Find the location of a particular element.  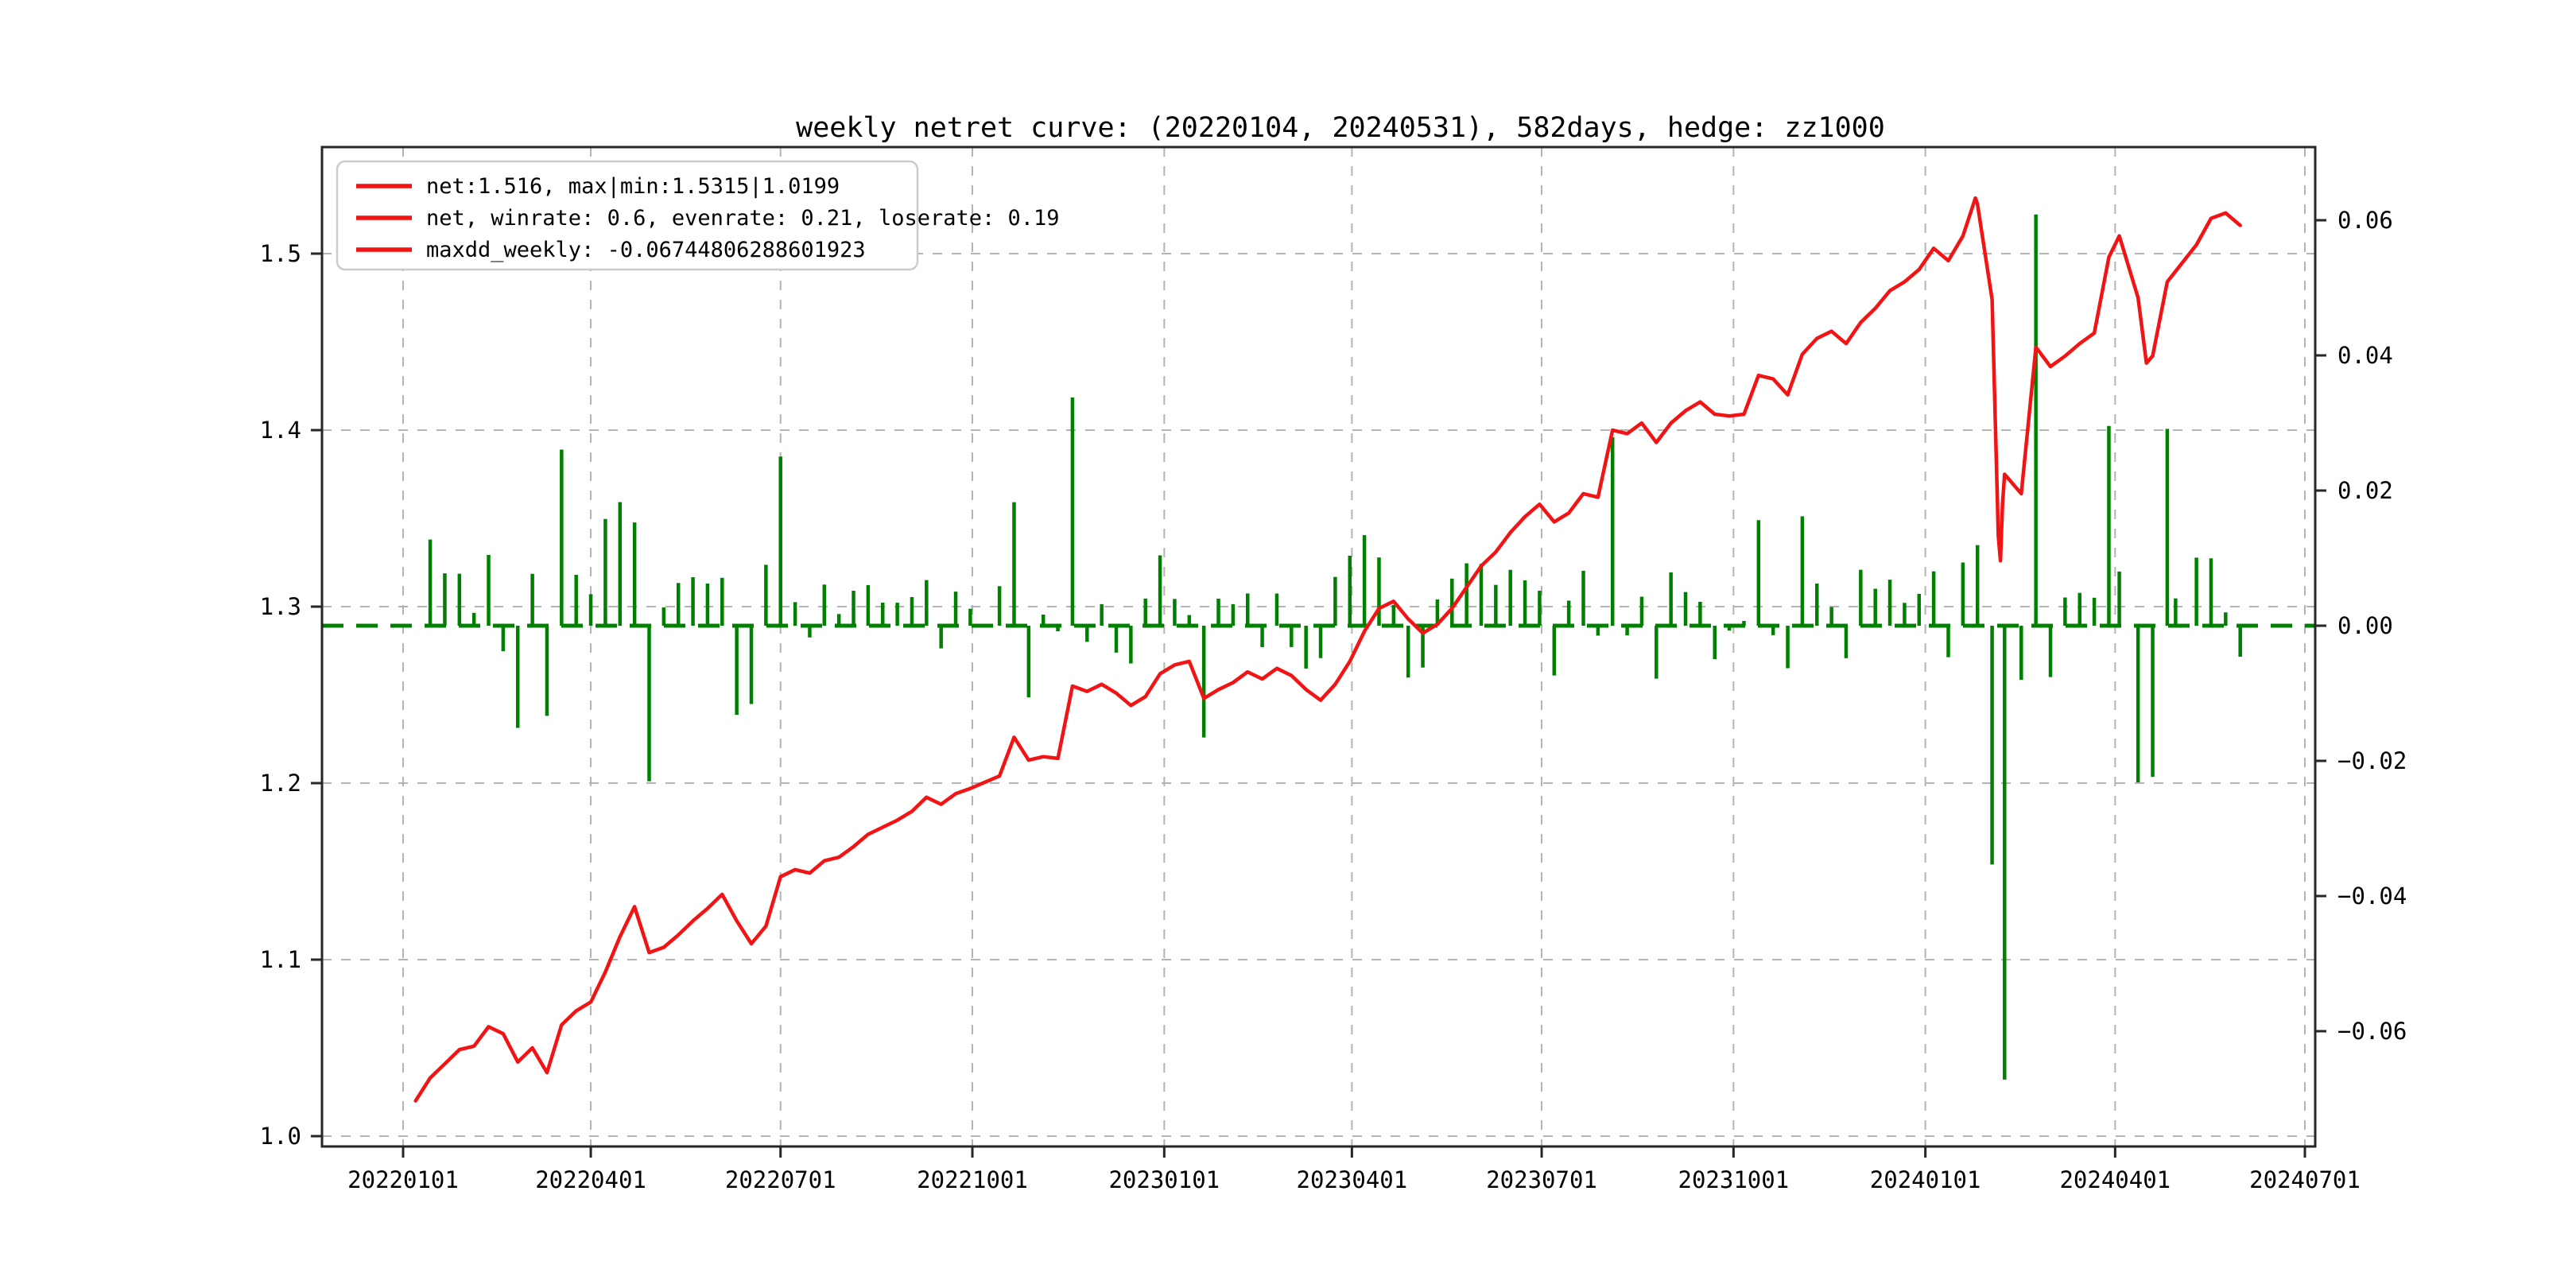

right-tick-label: −0.02 is located at coordinates (2372, 761).